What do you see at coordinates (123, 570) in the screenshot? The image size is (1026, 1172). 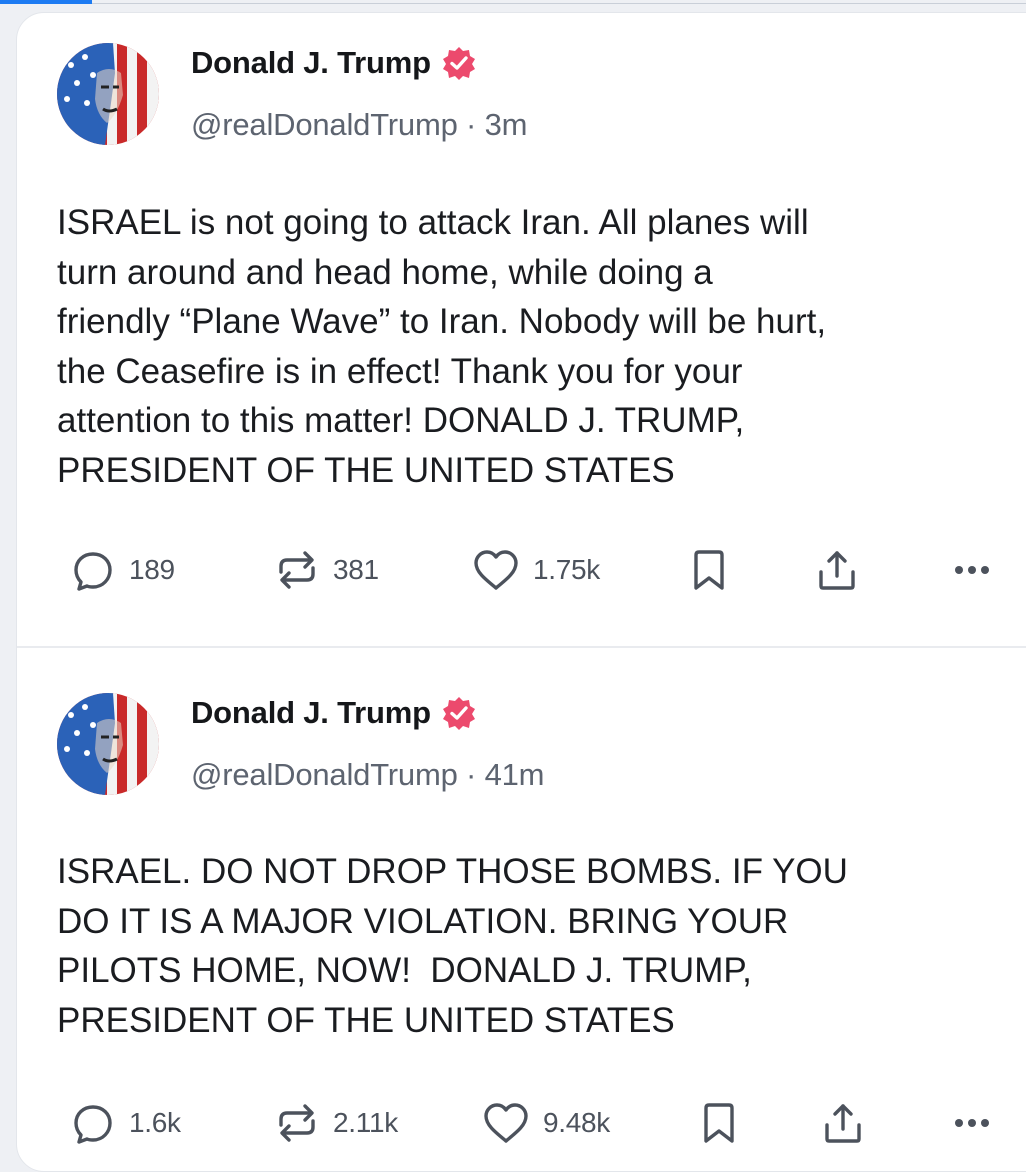 I see `reply-button: 189` at bounding box center [123, 570].